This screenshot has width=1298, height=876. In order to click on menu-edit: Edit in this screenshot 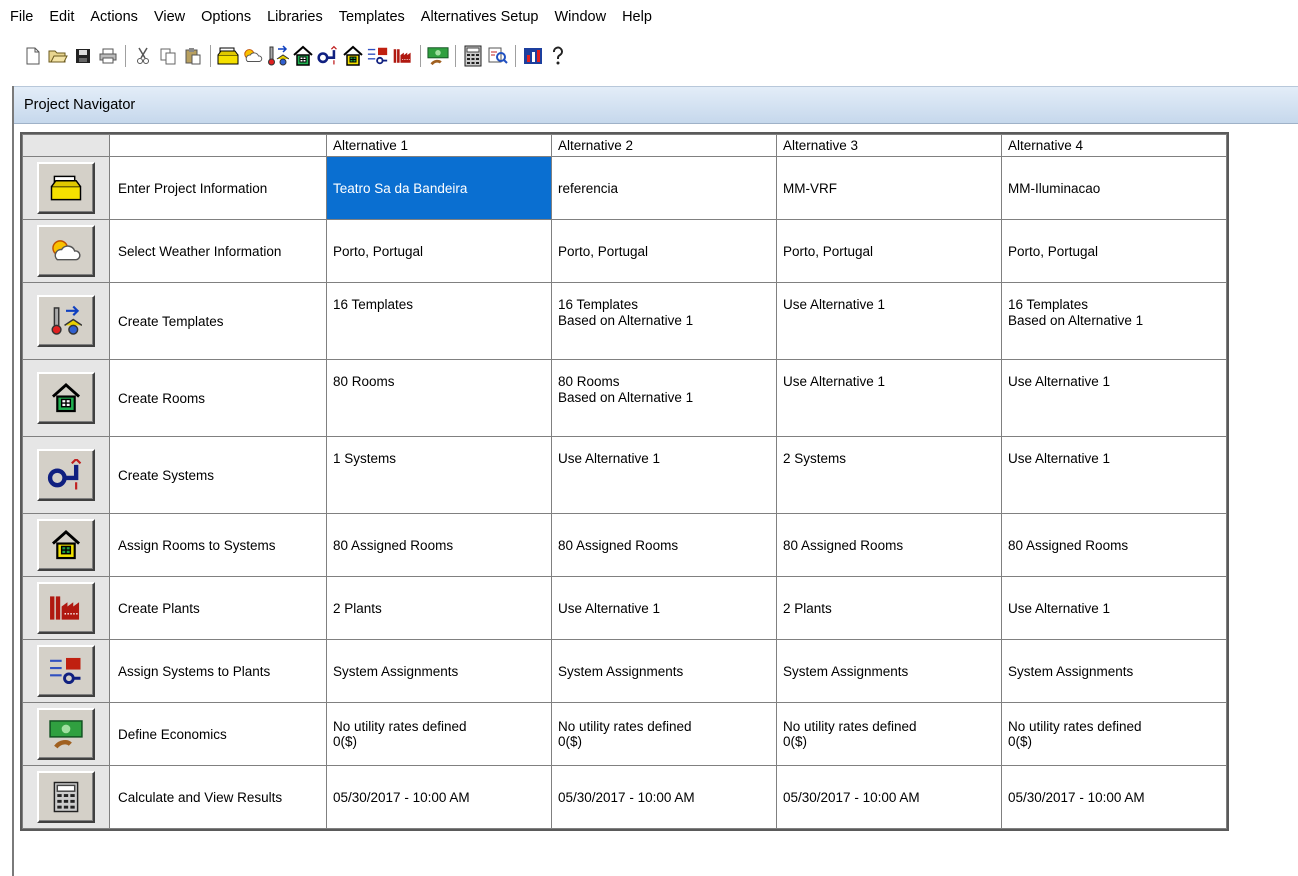, I will do `click(61, 17)`.